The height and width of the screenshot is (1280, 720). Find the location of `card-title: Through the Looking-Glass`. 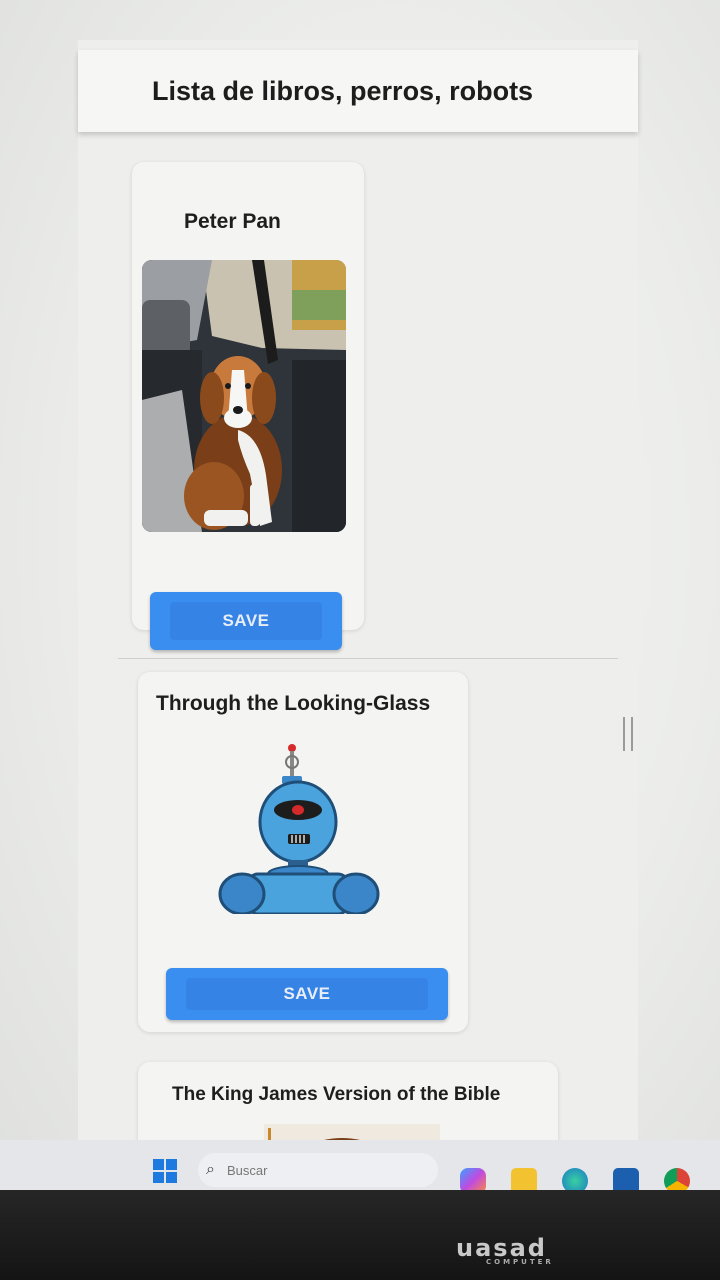

card-title: Through the Looking-Glass is located at coordinates (293, 703).